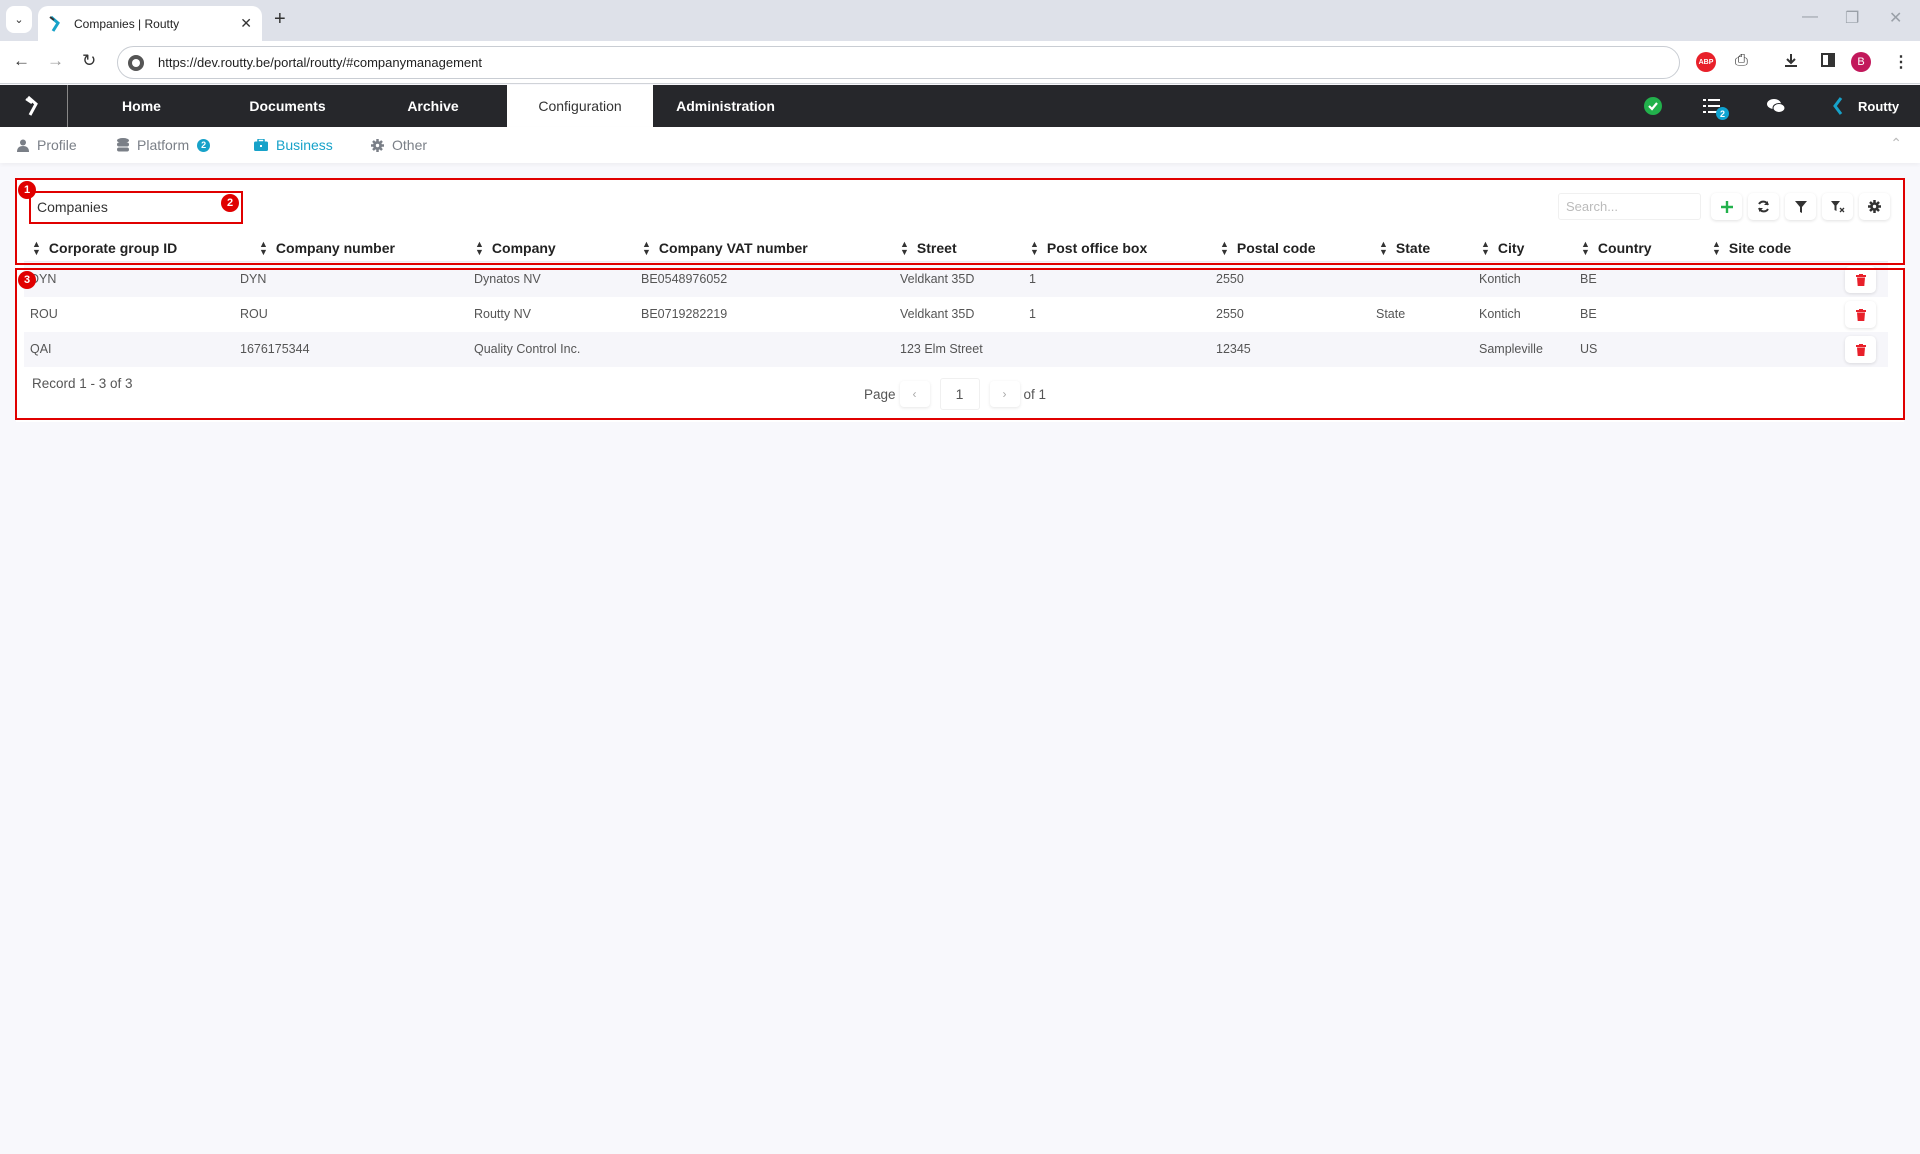 The height and width of the screenshot is (1154, 1920). Describe the element at coordinates (1616, 248) in the screenshot. I see `column-header-country: ▲ ▼ Country` at that location.